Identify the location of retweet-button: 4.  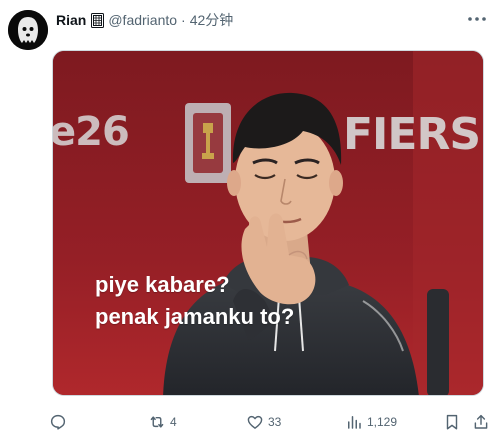
(162, 422).